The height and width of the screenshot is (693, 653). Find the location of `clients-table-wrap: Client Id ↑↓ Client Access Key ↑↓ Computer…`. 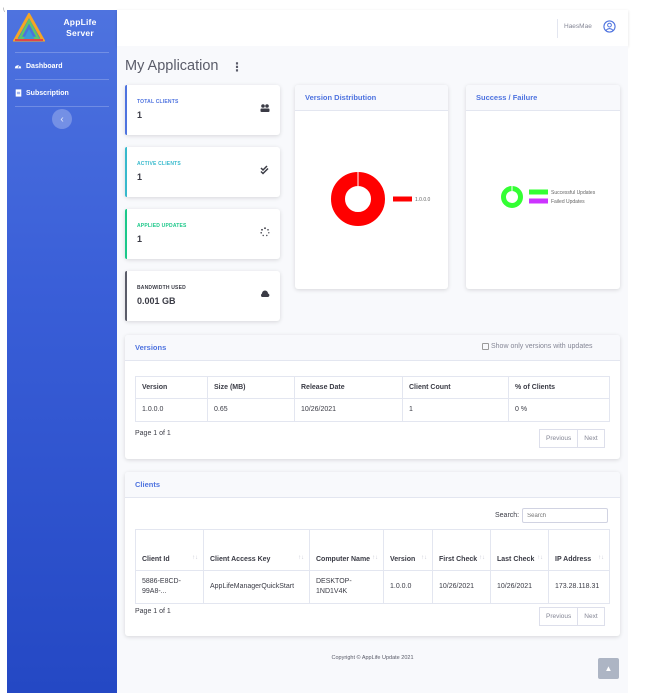

clients-table-wrap: Client Id ↑↓ Client Access Key ↑↓ Computer… is located at coordinates (372, 566).